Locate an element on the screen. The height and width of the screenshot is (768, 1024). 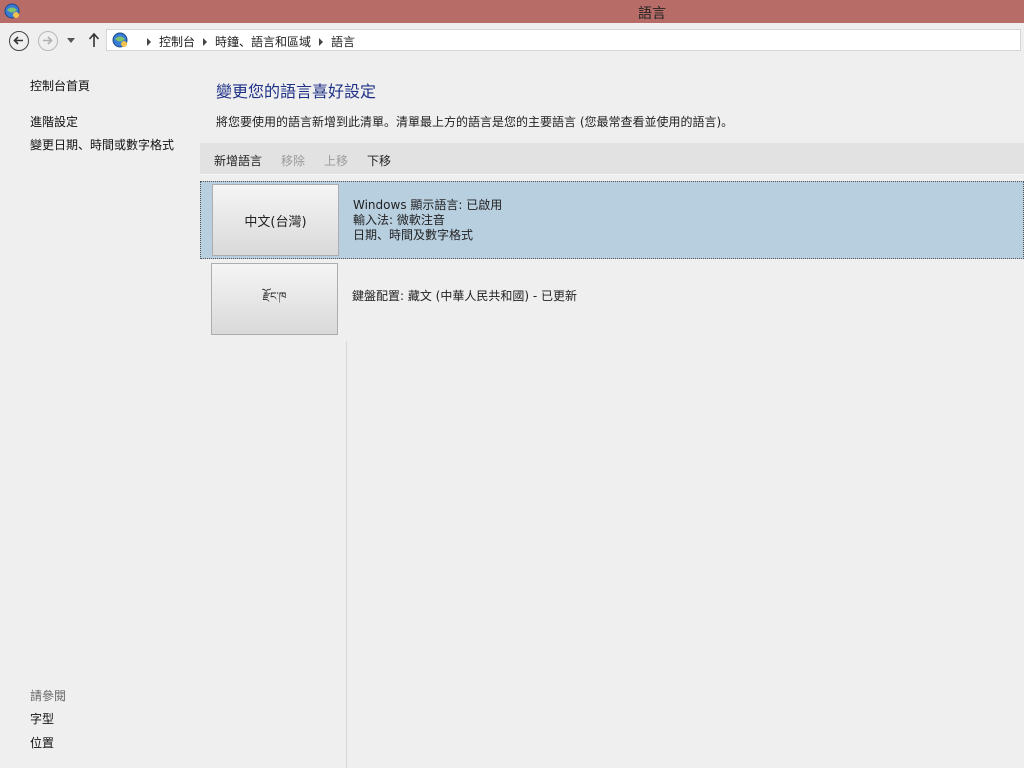
title-bar: 語言 is located at coordinates (512, 11).